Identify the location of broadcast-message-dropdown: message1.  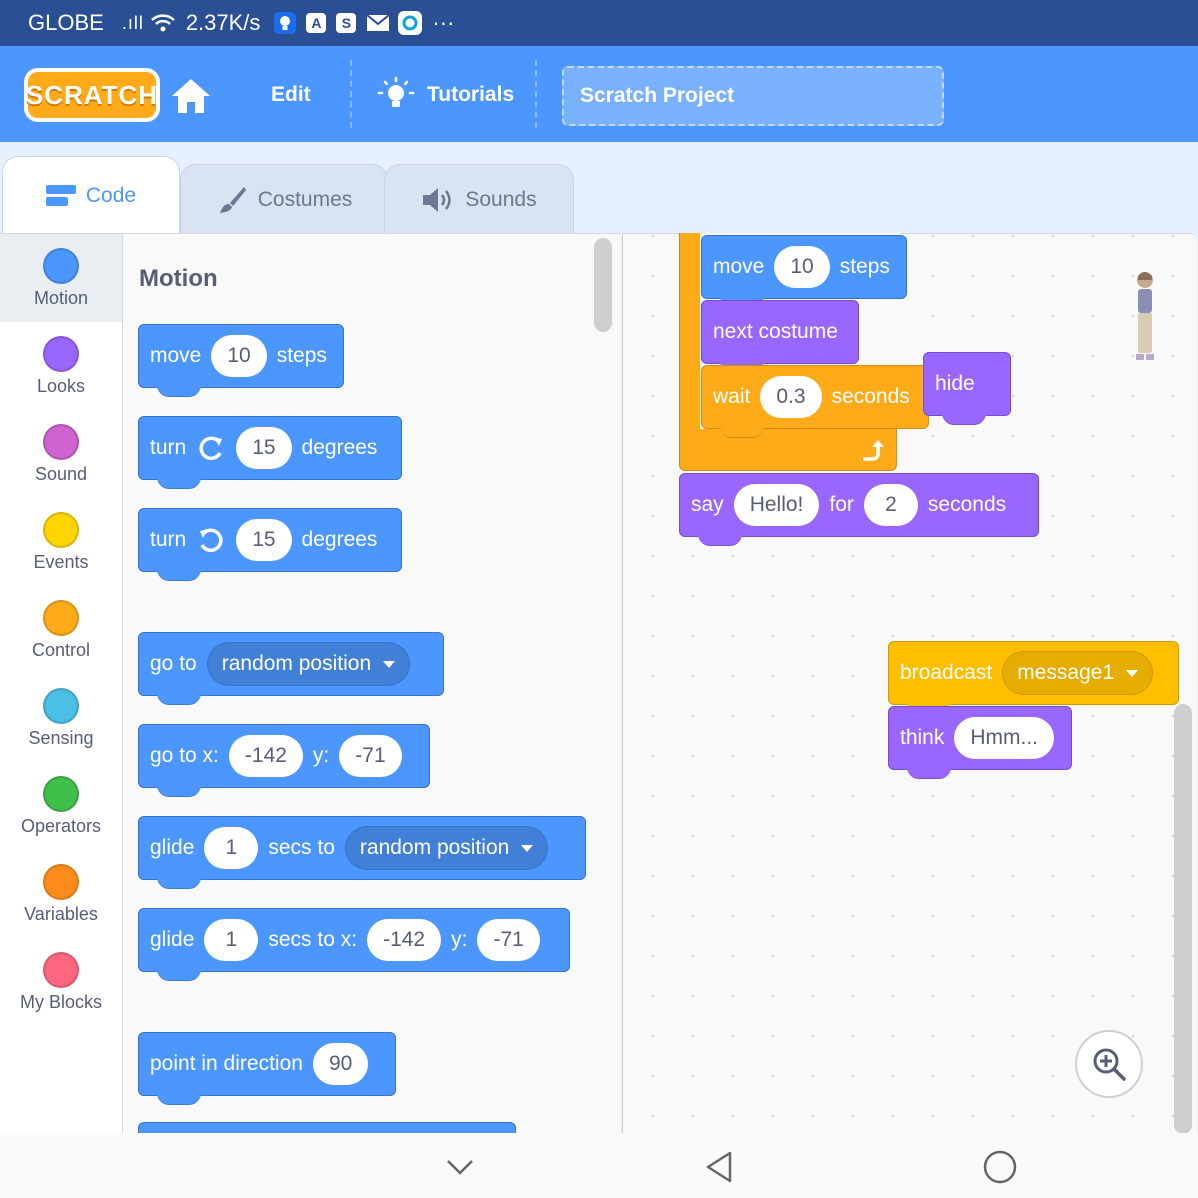
(1078, 673).